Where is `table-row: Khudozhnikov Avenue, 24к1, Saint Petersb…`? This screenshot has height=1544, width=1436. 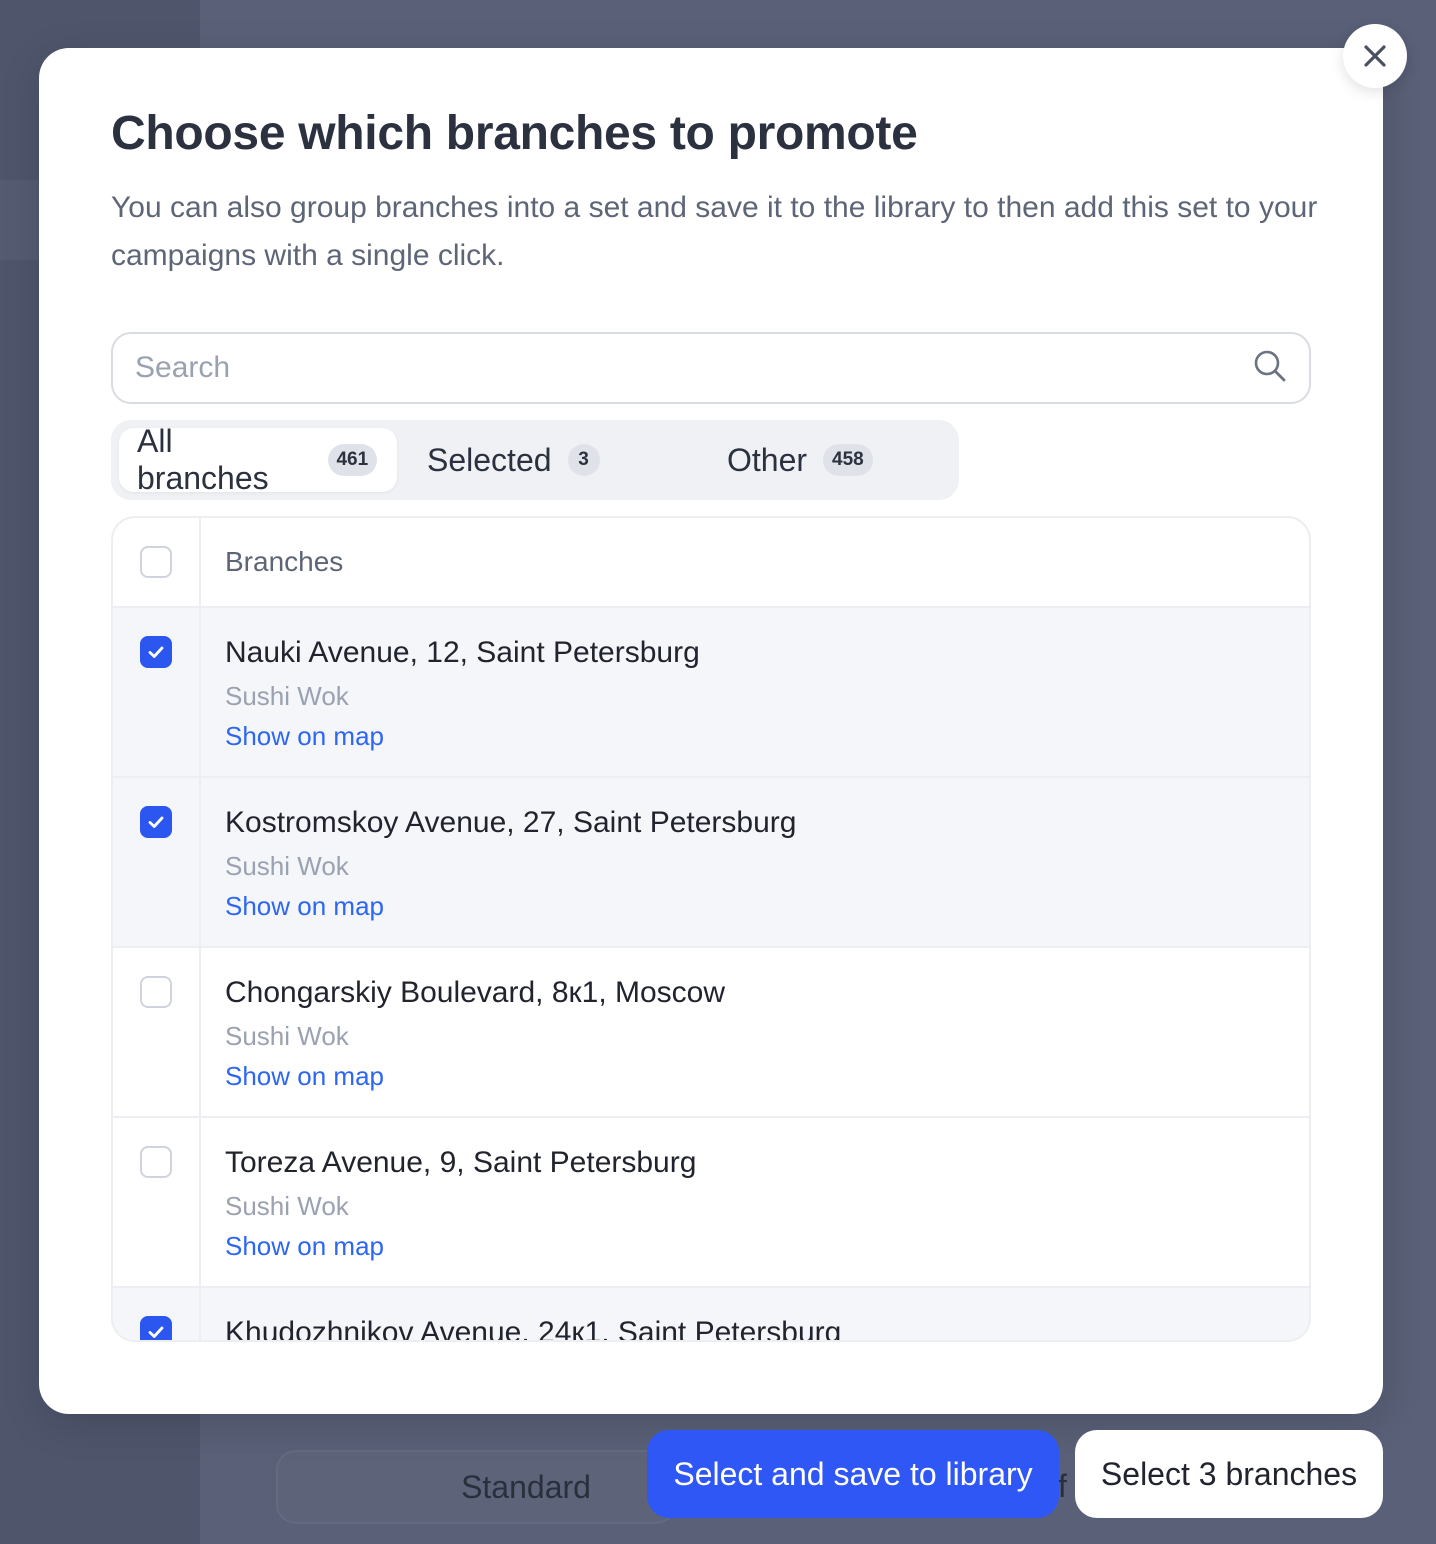 table-row: Khudozhnikov Avenue, 24к1, Saint Petersb… is located at coordinates (711, 1315).